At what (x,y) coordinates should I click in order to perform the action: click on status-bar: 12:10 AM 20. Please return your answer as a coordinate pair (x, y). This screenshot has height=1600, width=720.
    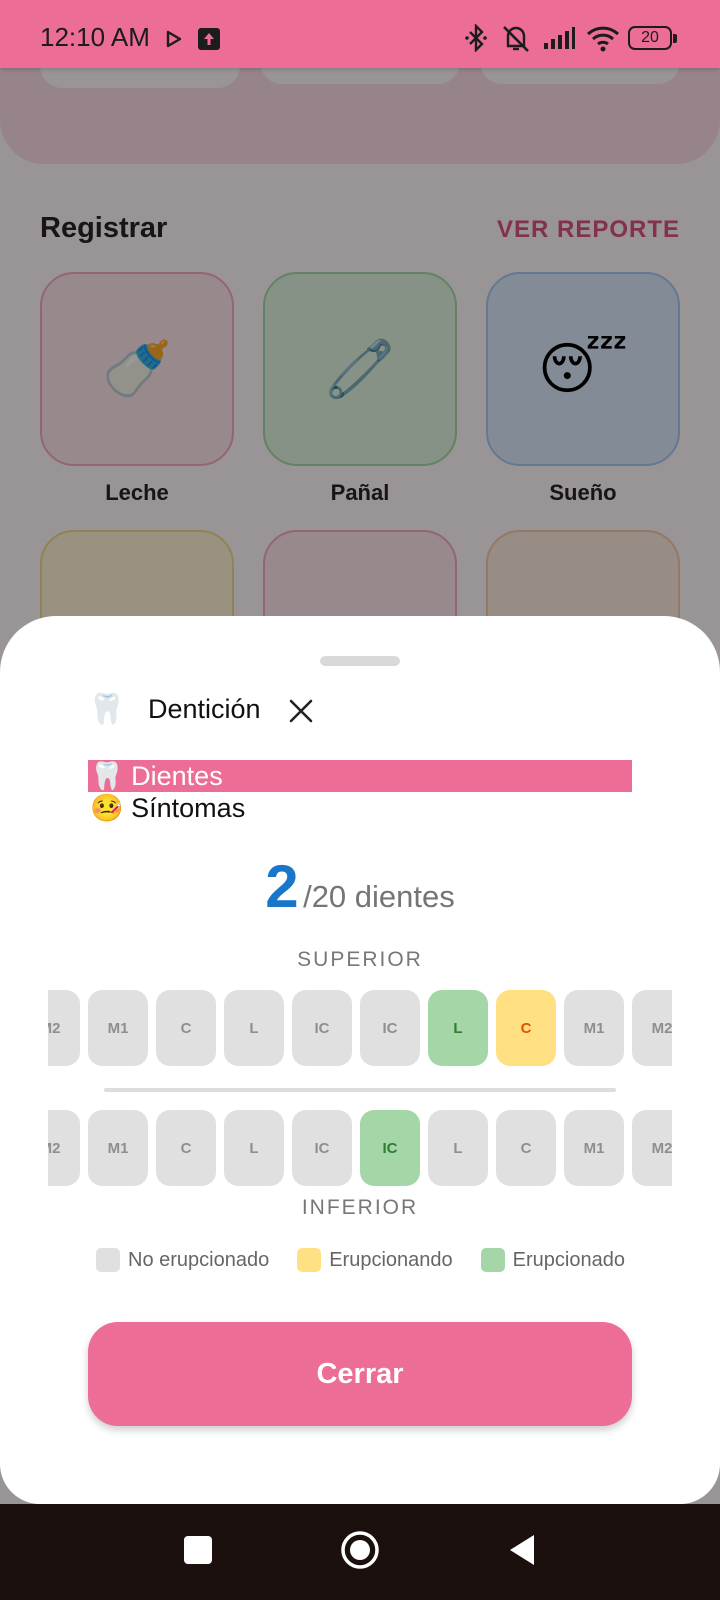
    Looking at the image, I should click on (360, 34).